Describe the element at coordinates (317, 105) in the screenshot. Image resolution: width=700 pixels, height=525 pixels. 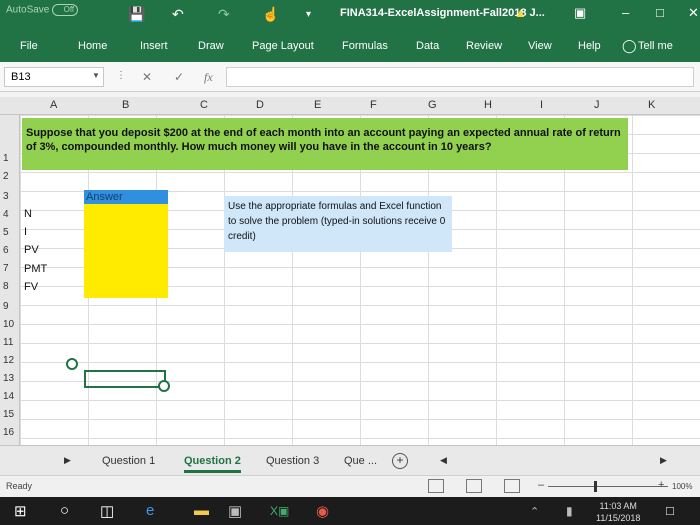
I see `column-header-e: E` at that location.